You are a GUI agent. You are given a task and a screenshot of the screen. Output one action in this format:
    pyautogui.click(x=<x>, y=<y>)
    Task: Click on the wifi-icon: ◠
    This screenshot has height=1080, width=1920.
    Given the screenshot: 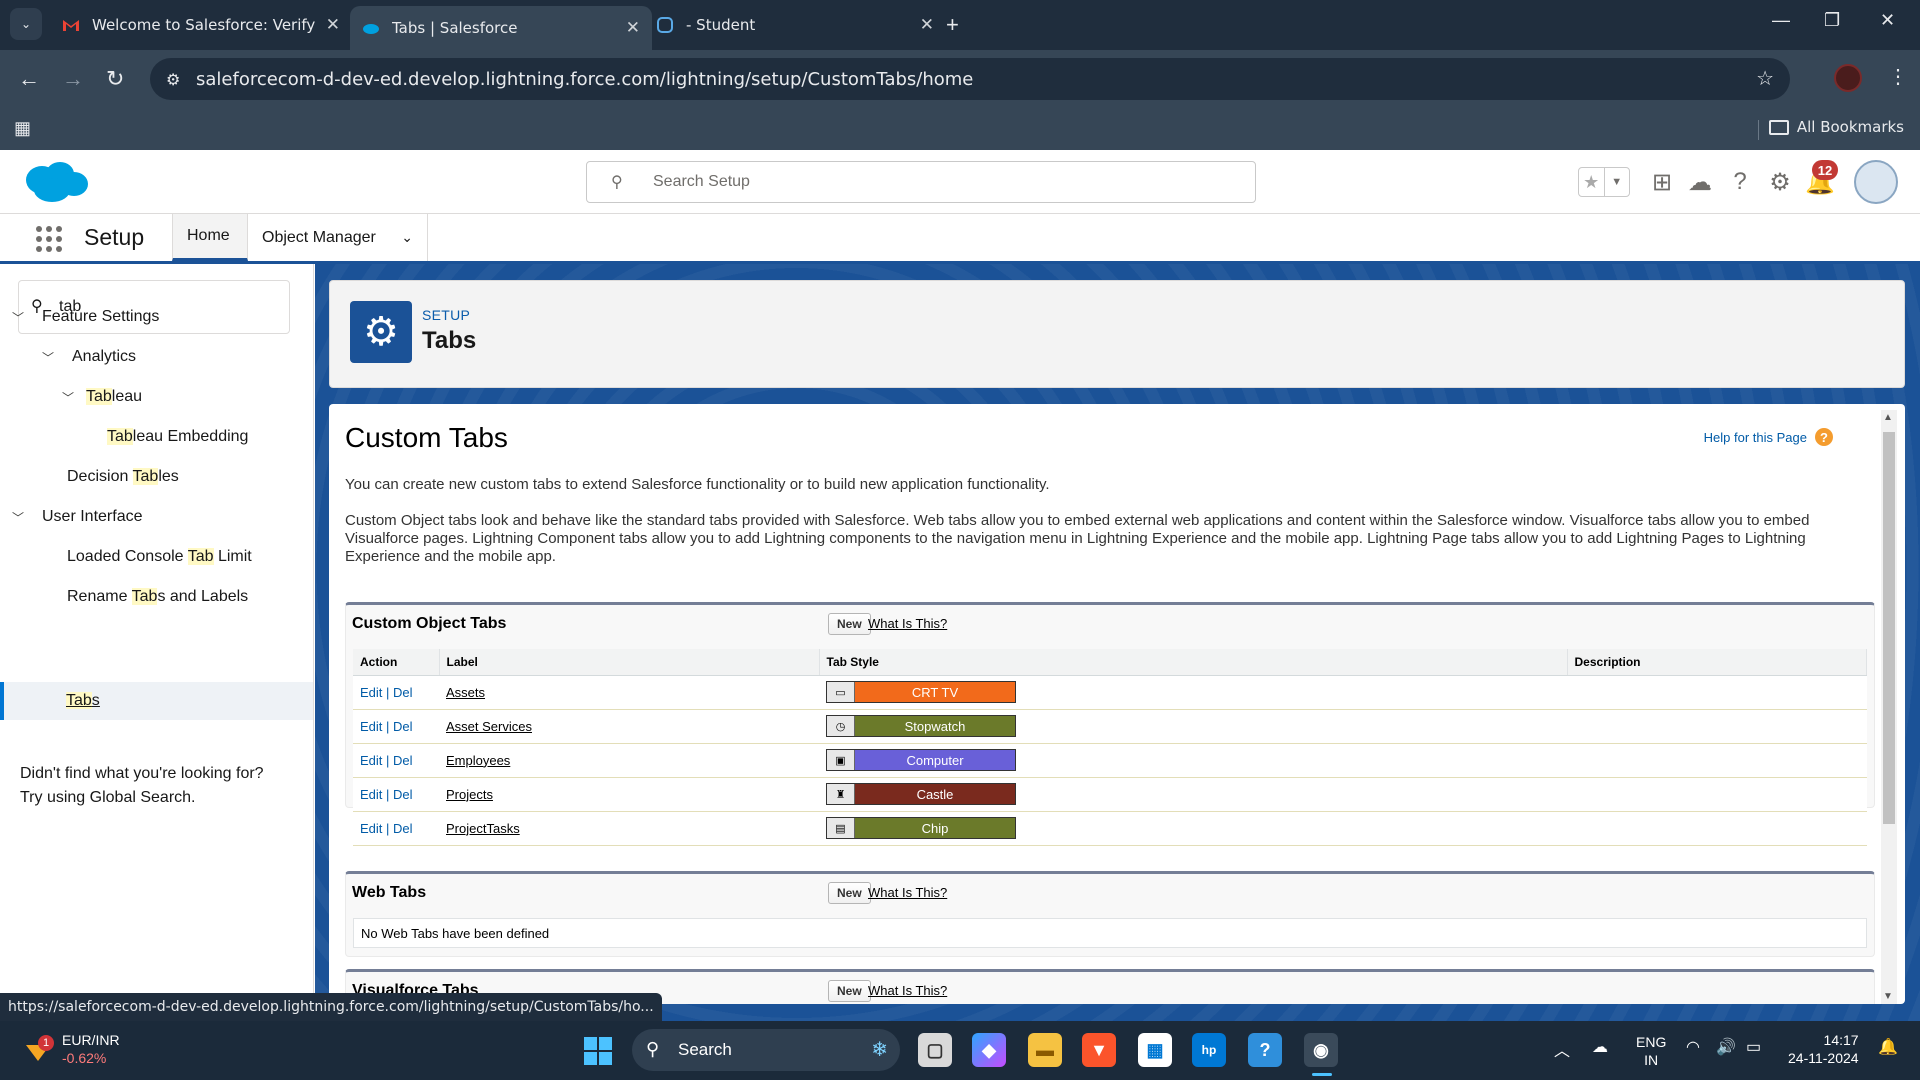 What is the action you would take?
    pyautogui.click(x=1693, y=1047)
    